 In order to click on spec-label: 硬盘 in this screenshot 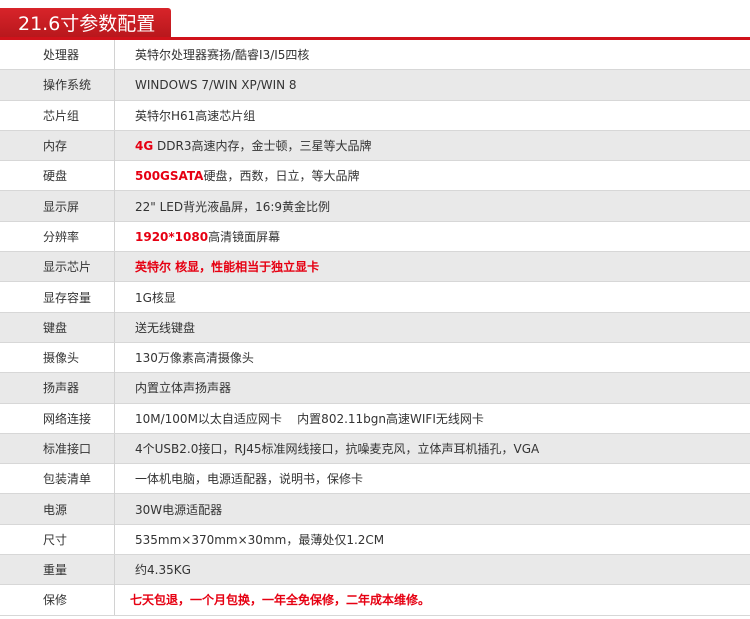, I will do `click(55, 176)`.